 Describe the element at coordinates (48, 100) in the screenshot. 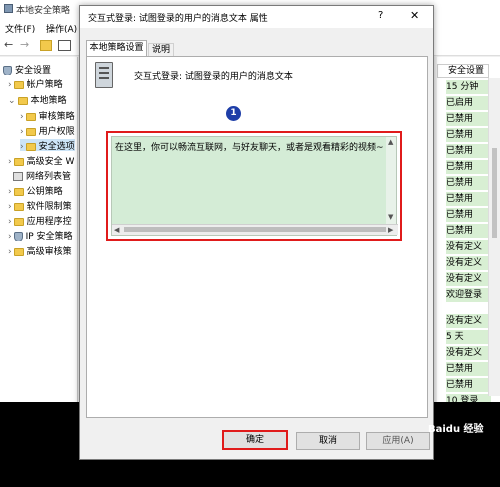

I see `tree-item-label: 本地策略` at that location.